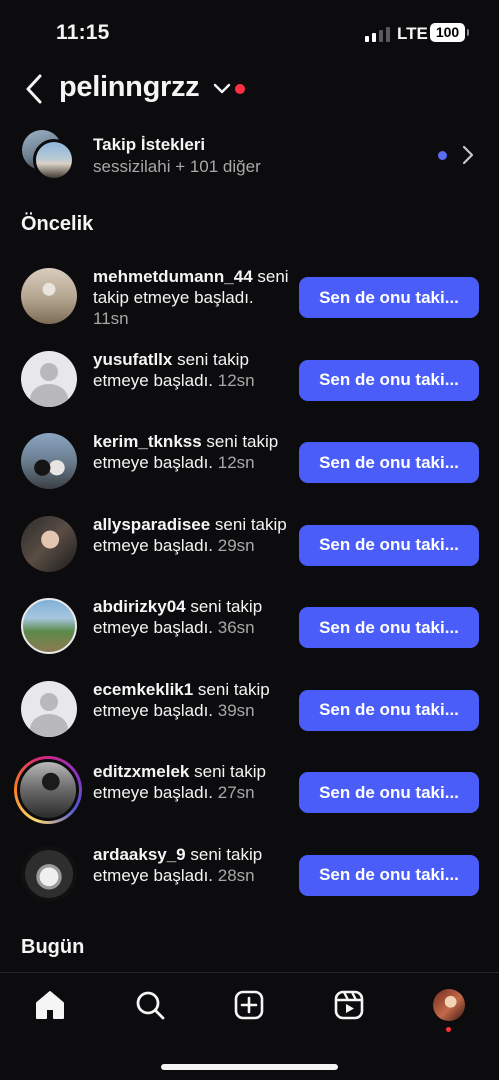 Image resolution: width=499 pixels, height=1080 pixels. What do you see at coordinates (249, 1005) in the screenshot?
I see `create-icon` at bounding box center [249, 1005].